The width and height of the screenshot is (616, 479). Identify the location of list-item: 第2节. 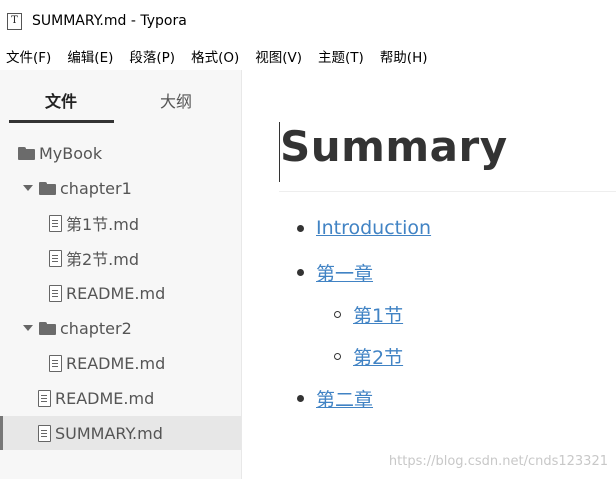
(368, 356).